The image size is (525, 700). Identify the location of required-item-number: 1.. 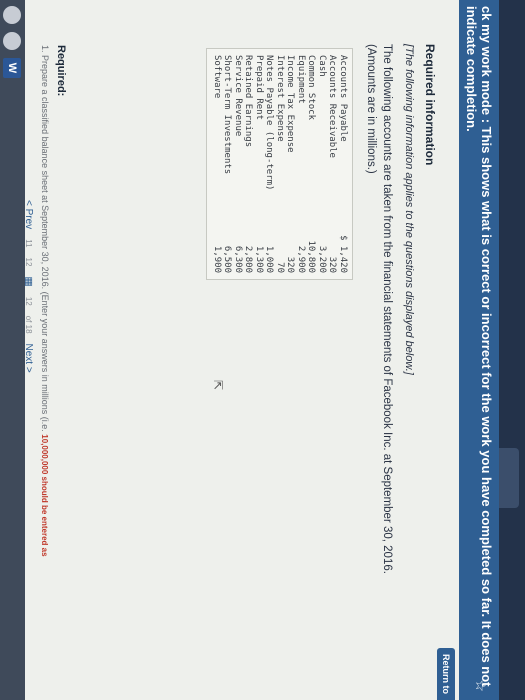
(45, 49).